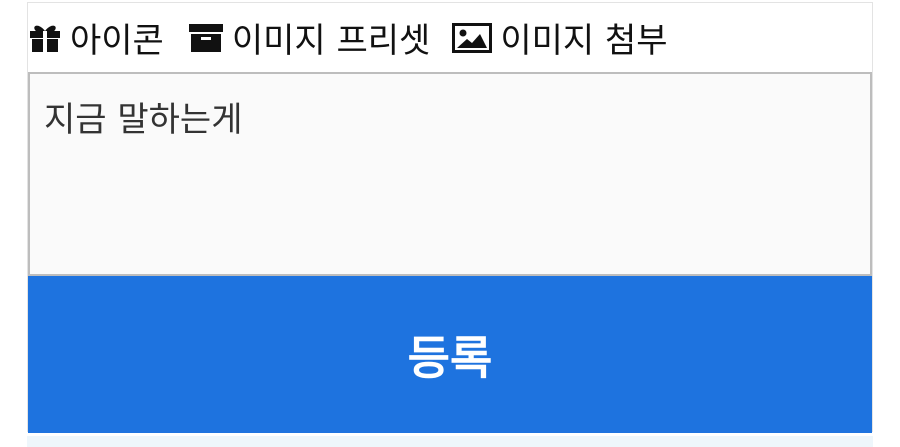 This screenshot has width=900, height=447. Describe the element at coordinates (864, 274) in the screenshot. I see `resize-handle-icon` at that location.